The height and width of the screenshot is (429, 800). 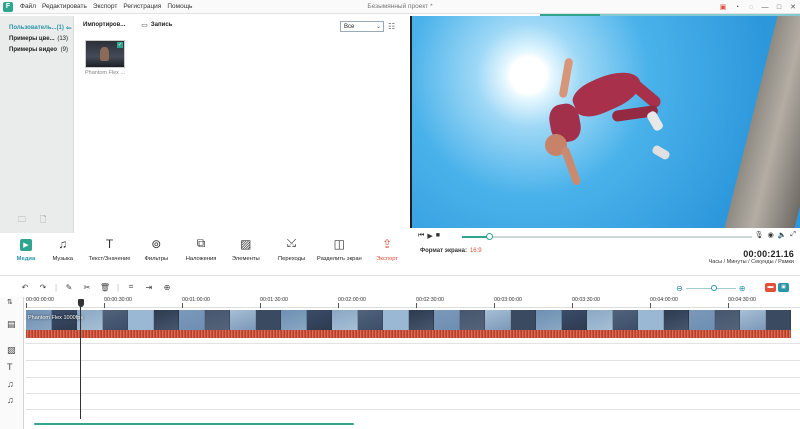 What do you see at coordinates (179, 6) in the screenshot?
I see `menu-help: Помощь` at bounding box center [179, 6].